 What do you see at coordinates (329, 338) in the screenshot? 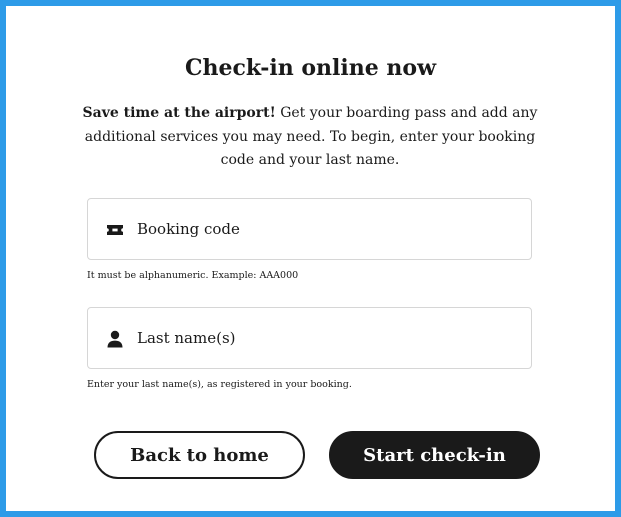
I see `last-name-input` at bounding box center [329, 338].